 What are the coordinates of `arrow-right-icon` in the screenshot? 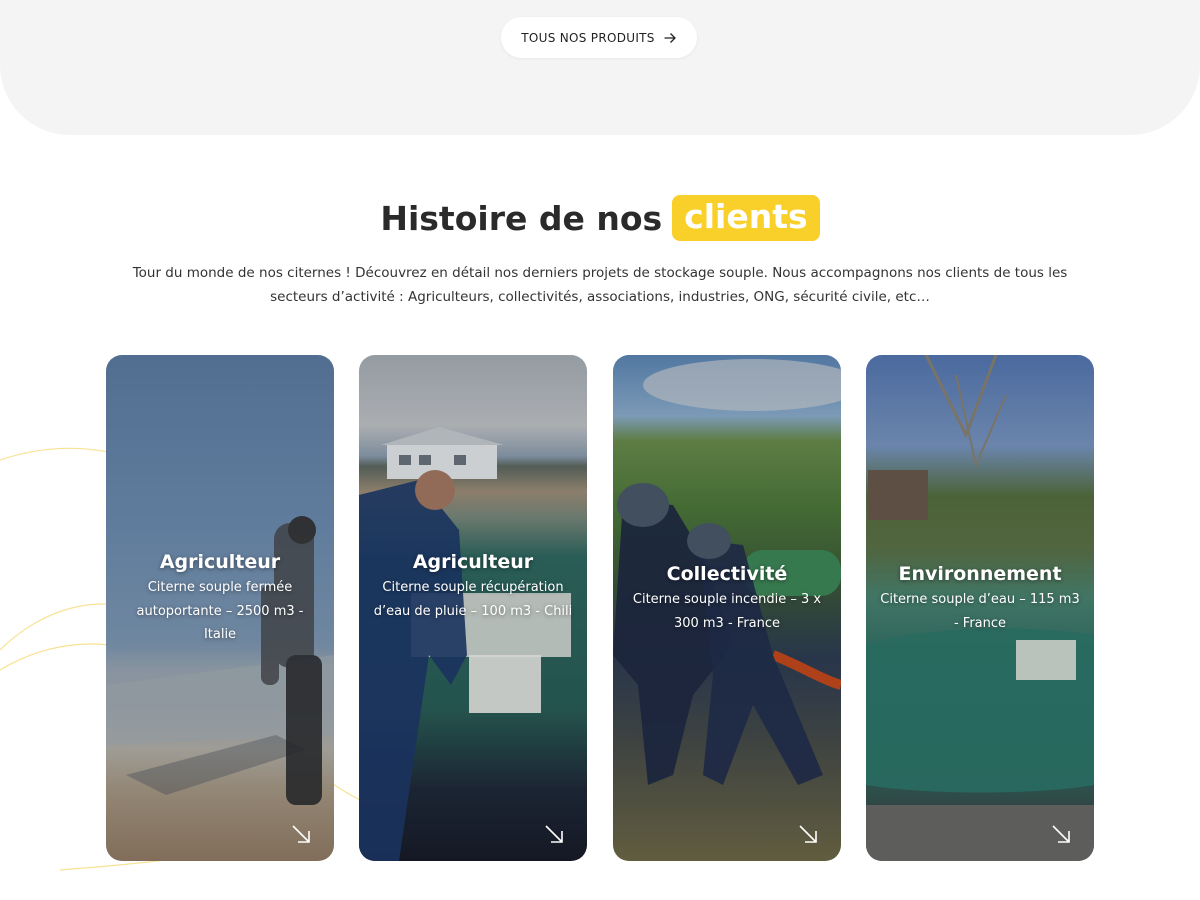 It's located at (670, 37).